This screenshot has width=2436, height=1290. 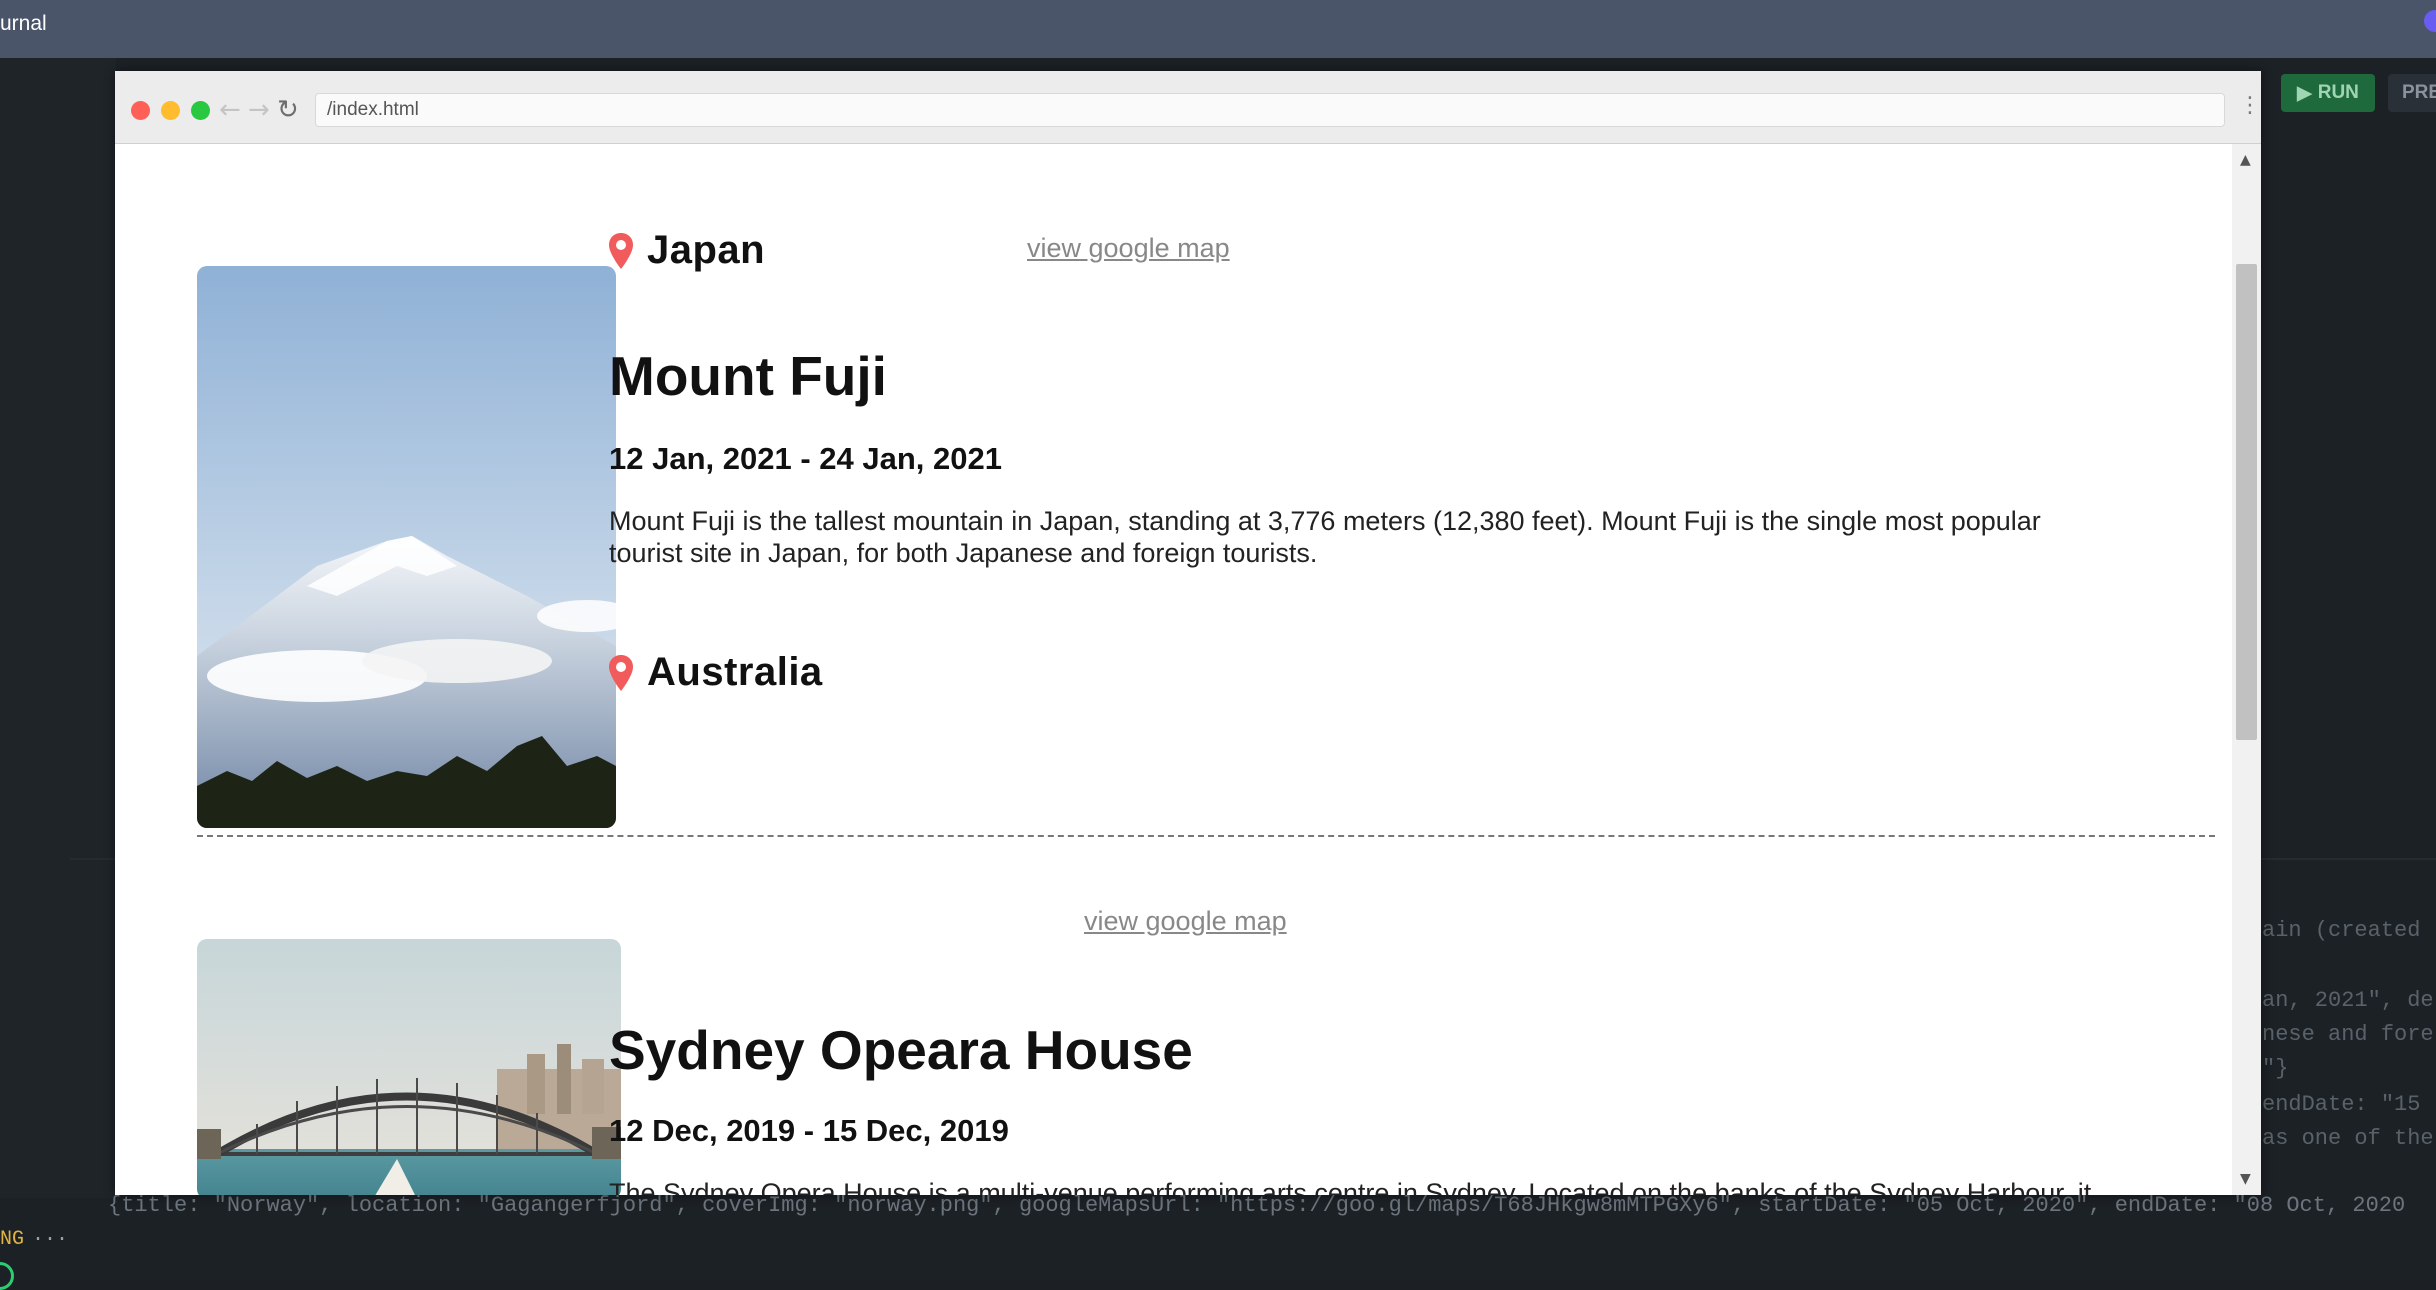 I want to click on entry-title: Sydney Opeara House, so click(x=901, y=1050).